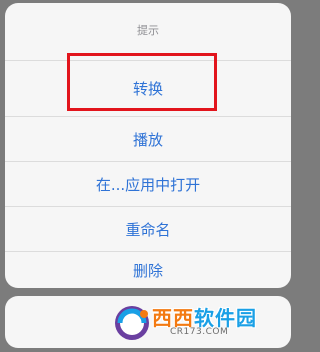  What do you see at coordinates (148, 322) in the screenshot?
I see `cancel-button` at bounding box center [148, 322].